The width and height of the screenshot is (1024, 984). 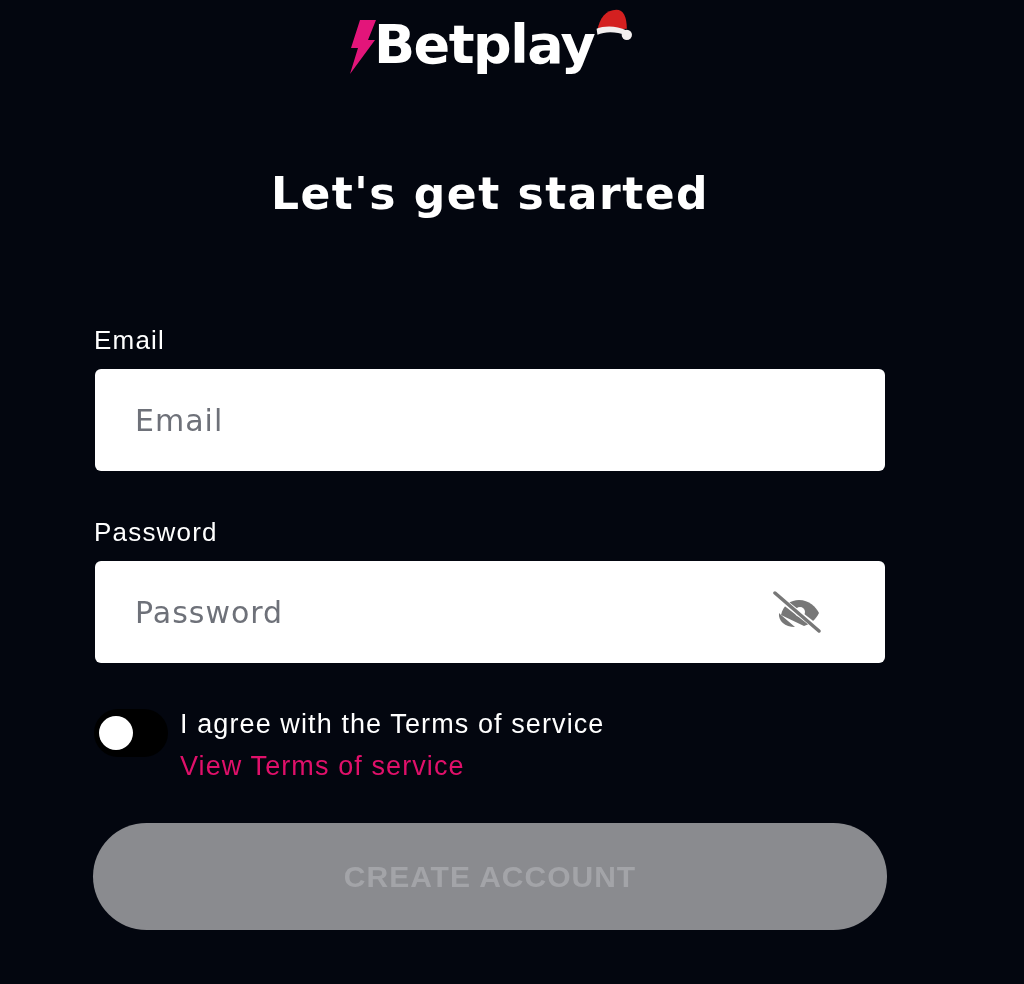 I want to click on logo-wordmark: Betplay, so click(x=484, y=45).